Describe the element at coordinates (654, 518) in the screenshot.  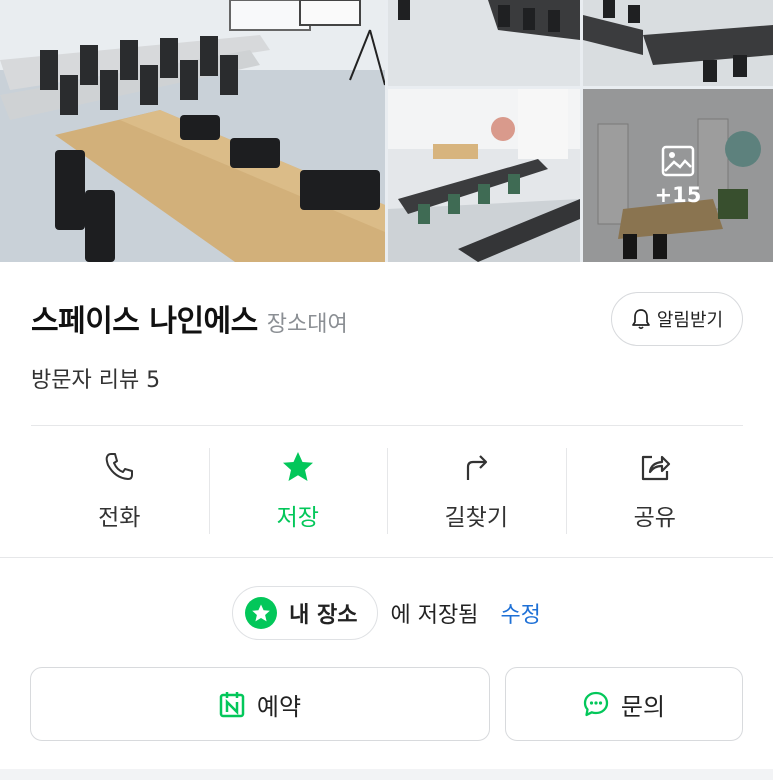
I see `share-label: 공유` at that location.